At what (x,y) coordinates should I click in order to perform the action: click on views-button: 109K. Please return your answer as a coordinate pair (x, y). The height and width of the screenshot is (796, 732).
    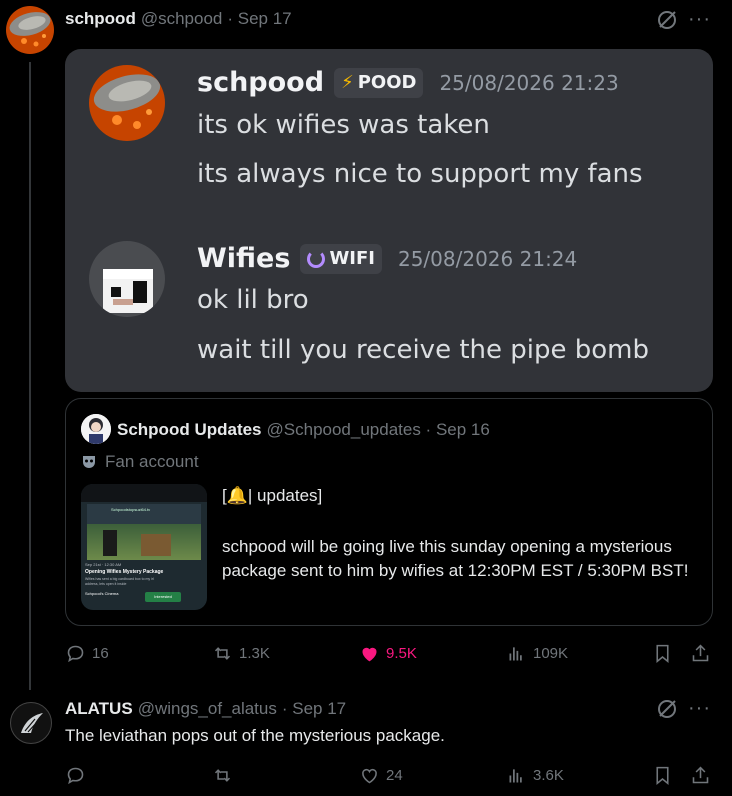
    Looking at the image, I should click on (537, 653).